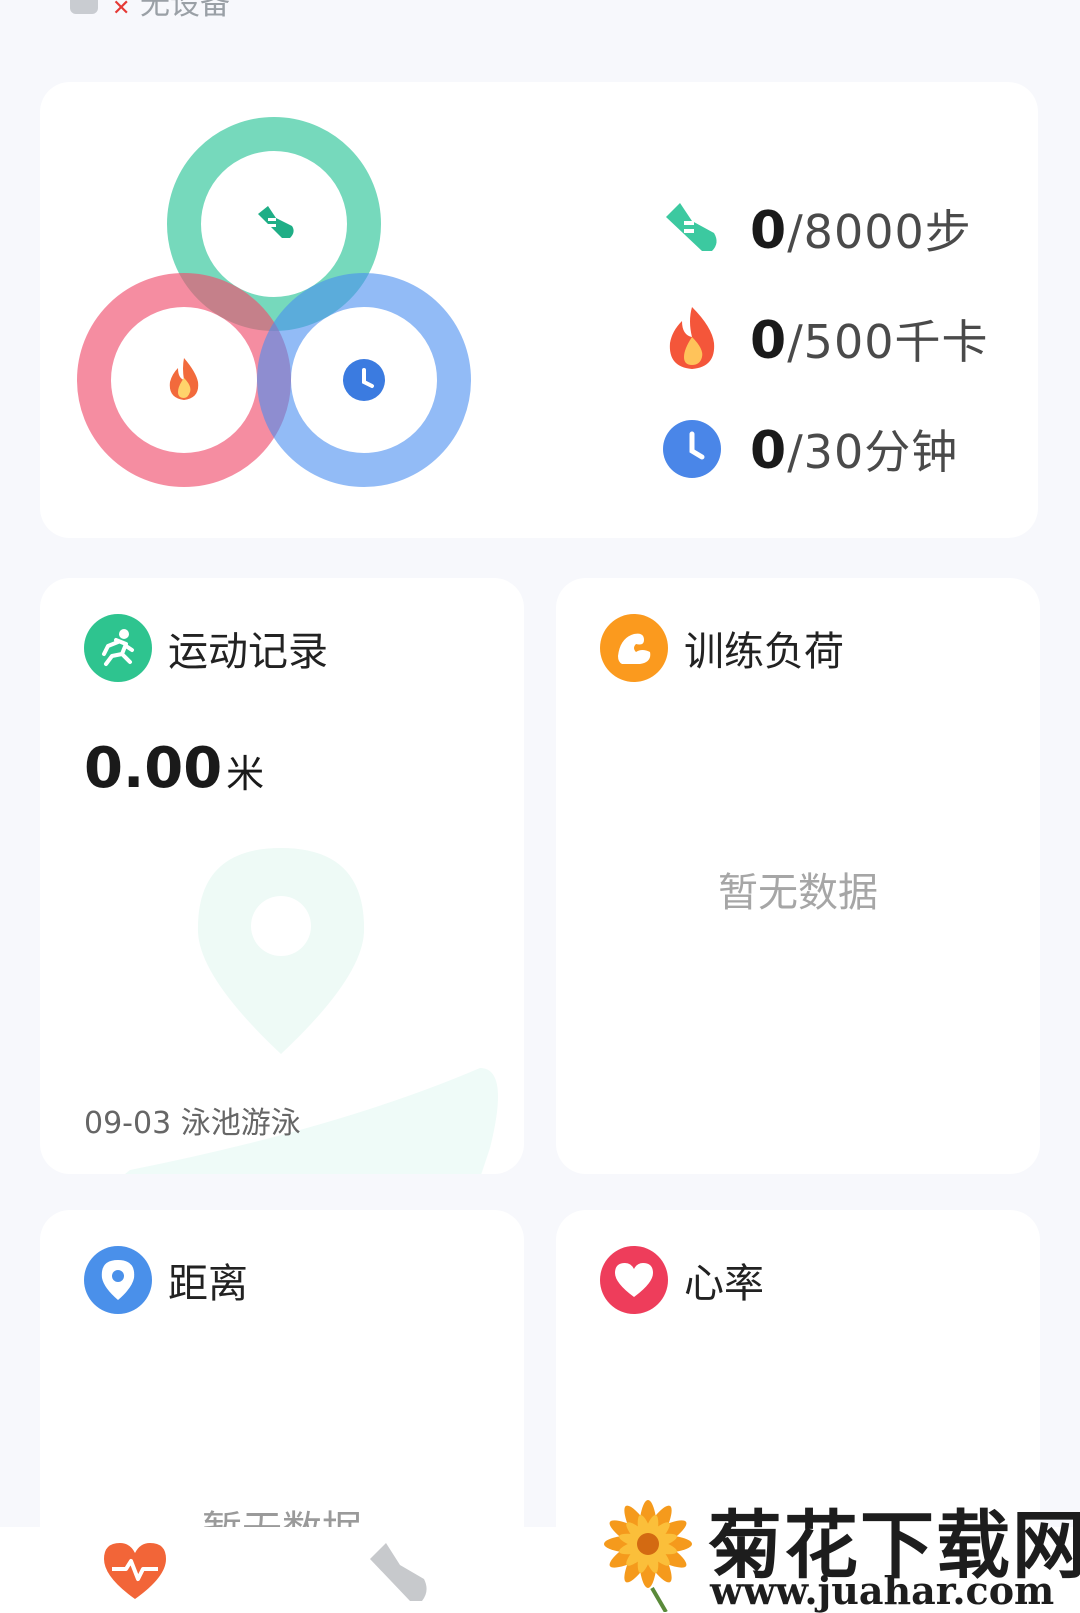 The width and height of the screenshot is (1080, 1613). I want to click on heart-rate-title: 心率, so click(724, 1284).